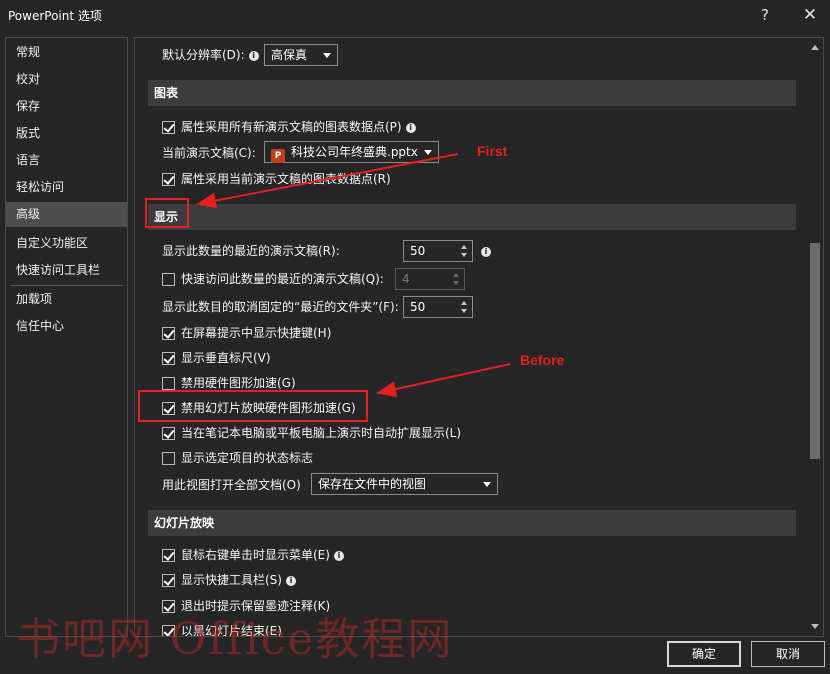 The width and height of the screenshot is (830, 674). Describe the element at coordinates (443, 380) in the screenshot. I see `arrow-before` at that location.